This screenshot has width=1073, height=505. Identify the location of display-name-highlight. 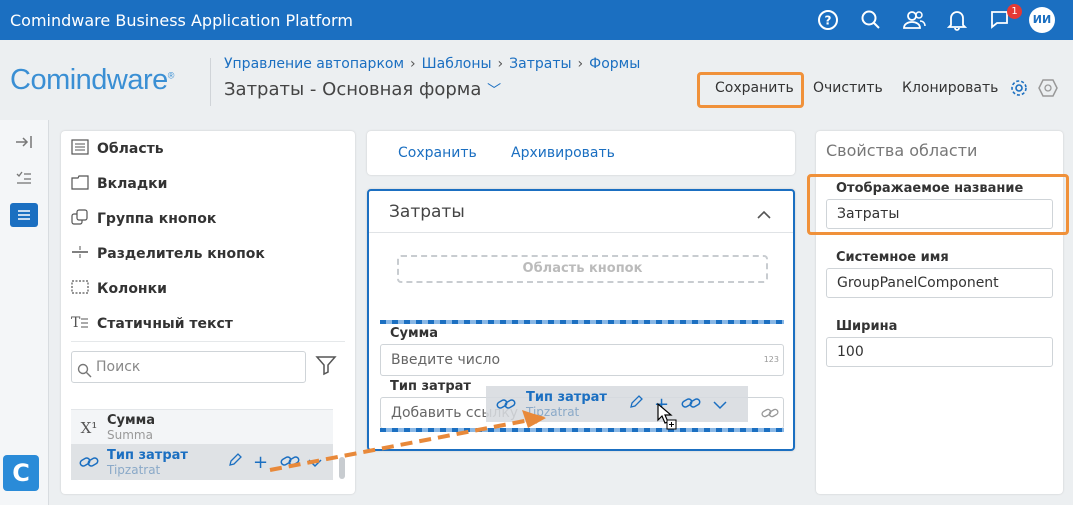
(938, 204).